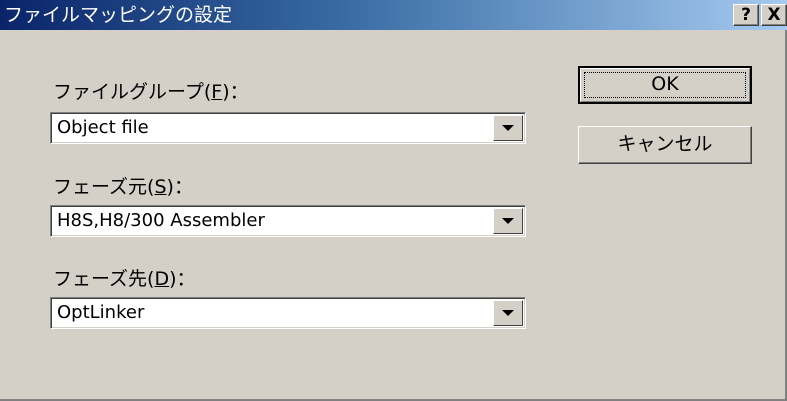  What do you see at coordinates (161, 220) in the screenshot?
I see `phase-from-value: H8S,H8/300 Assembler` at bounding box center [161, 220].